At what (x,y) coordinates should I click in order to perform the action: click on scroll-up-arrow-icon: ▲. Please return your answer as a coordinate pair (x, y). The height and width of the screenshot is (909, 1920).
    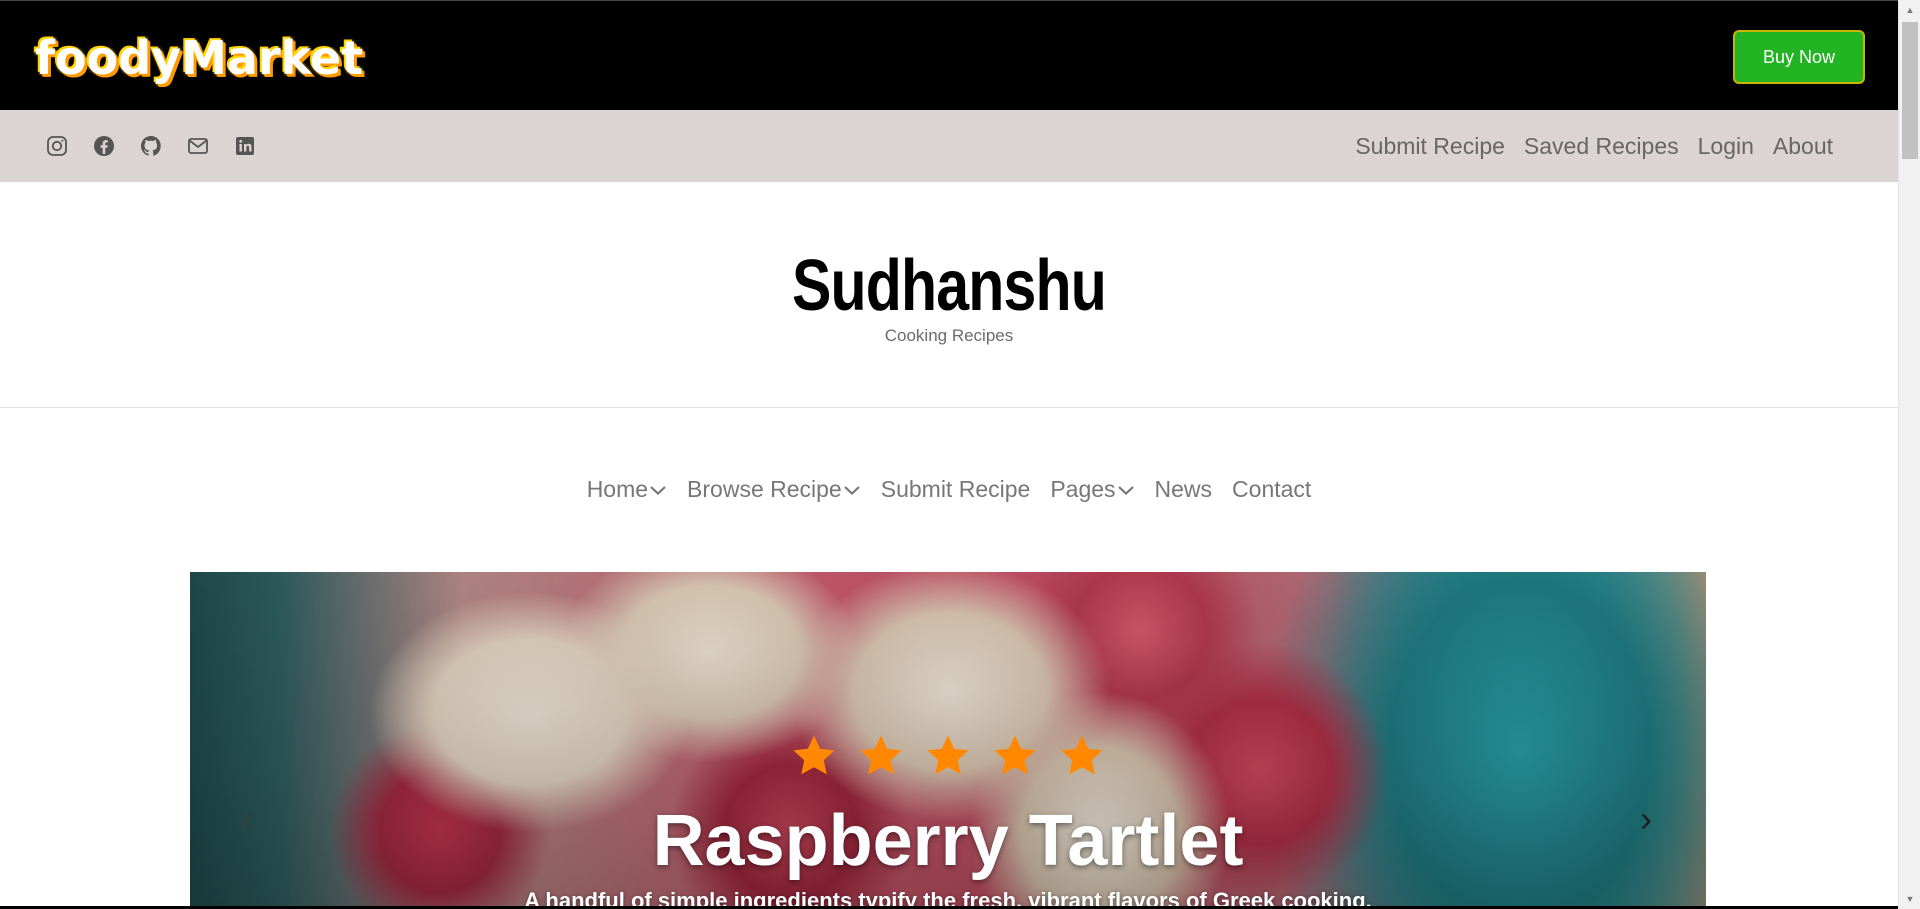
    Looking at the image, I should click on (1909, 10).